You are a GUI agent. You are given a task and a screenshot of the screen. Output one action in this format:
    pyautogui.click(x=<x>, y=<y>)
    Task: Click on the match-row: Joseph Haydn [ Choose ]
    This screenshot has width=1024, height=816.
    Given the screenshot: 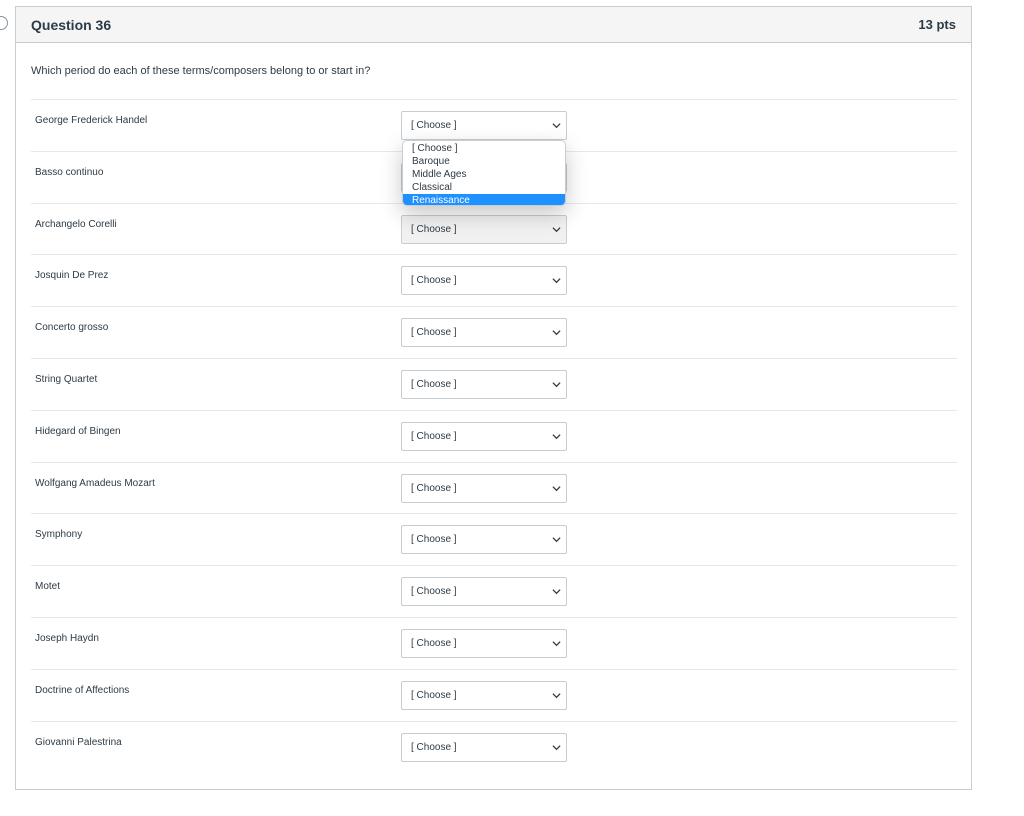 What is the action you would take?
    pyautogui.click(x=494, y=642)
    